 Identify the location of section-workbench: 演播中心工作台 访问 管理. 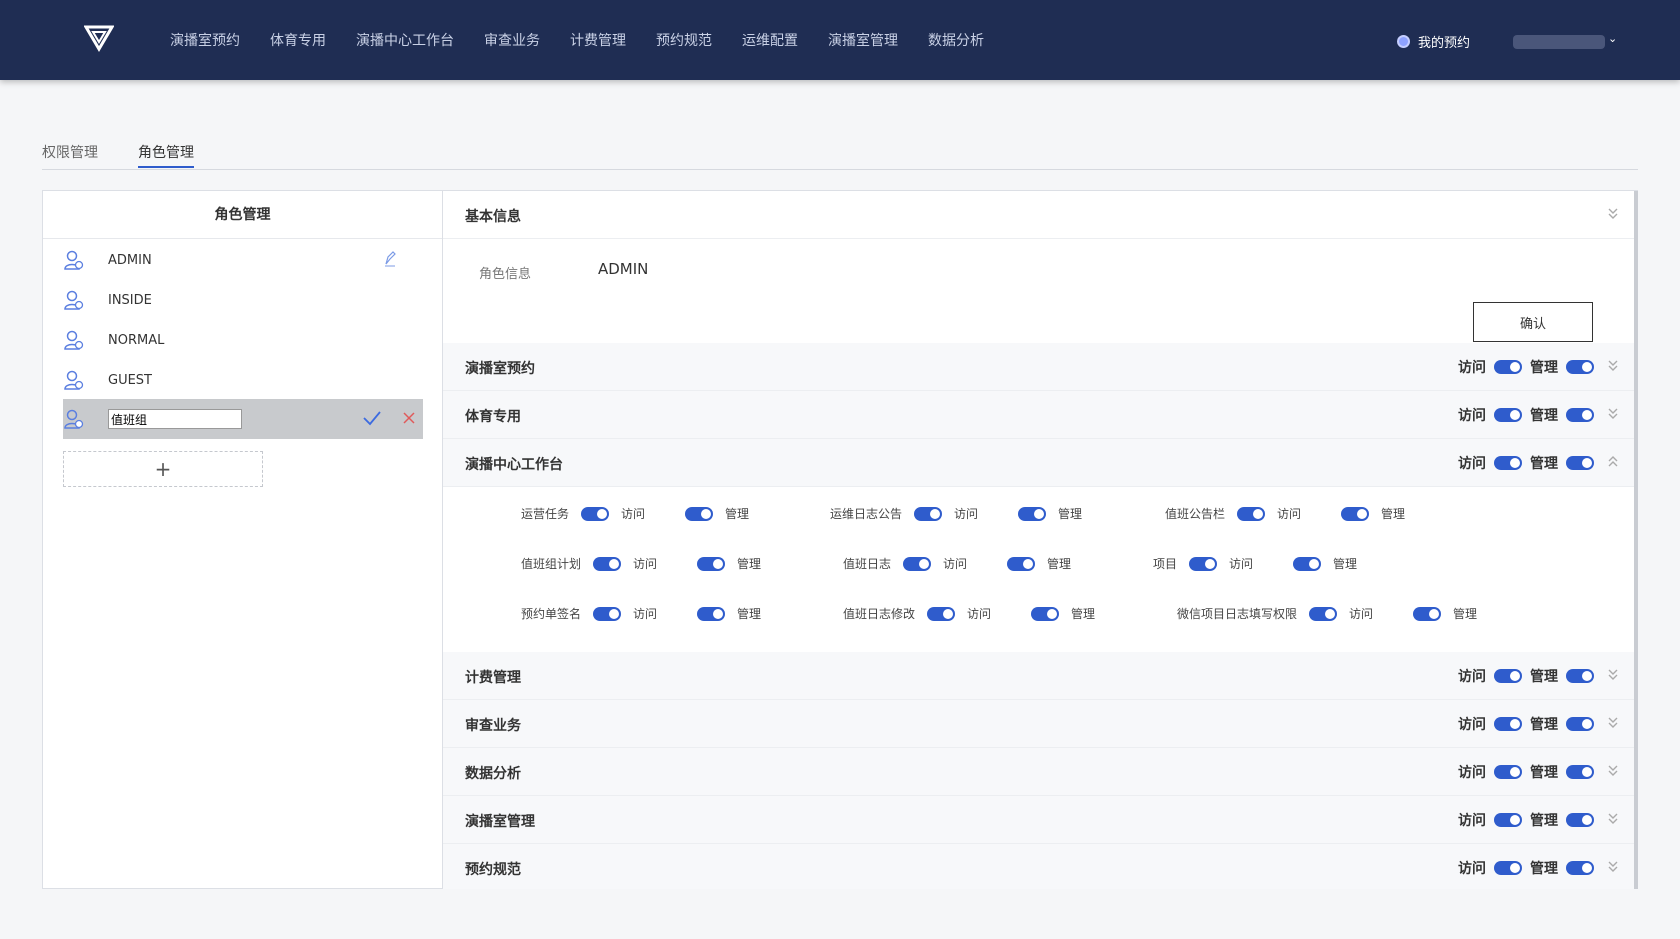
(1038, 463).